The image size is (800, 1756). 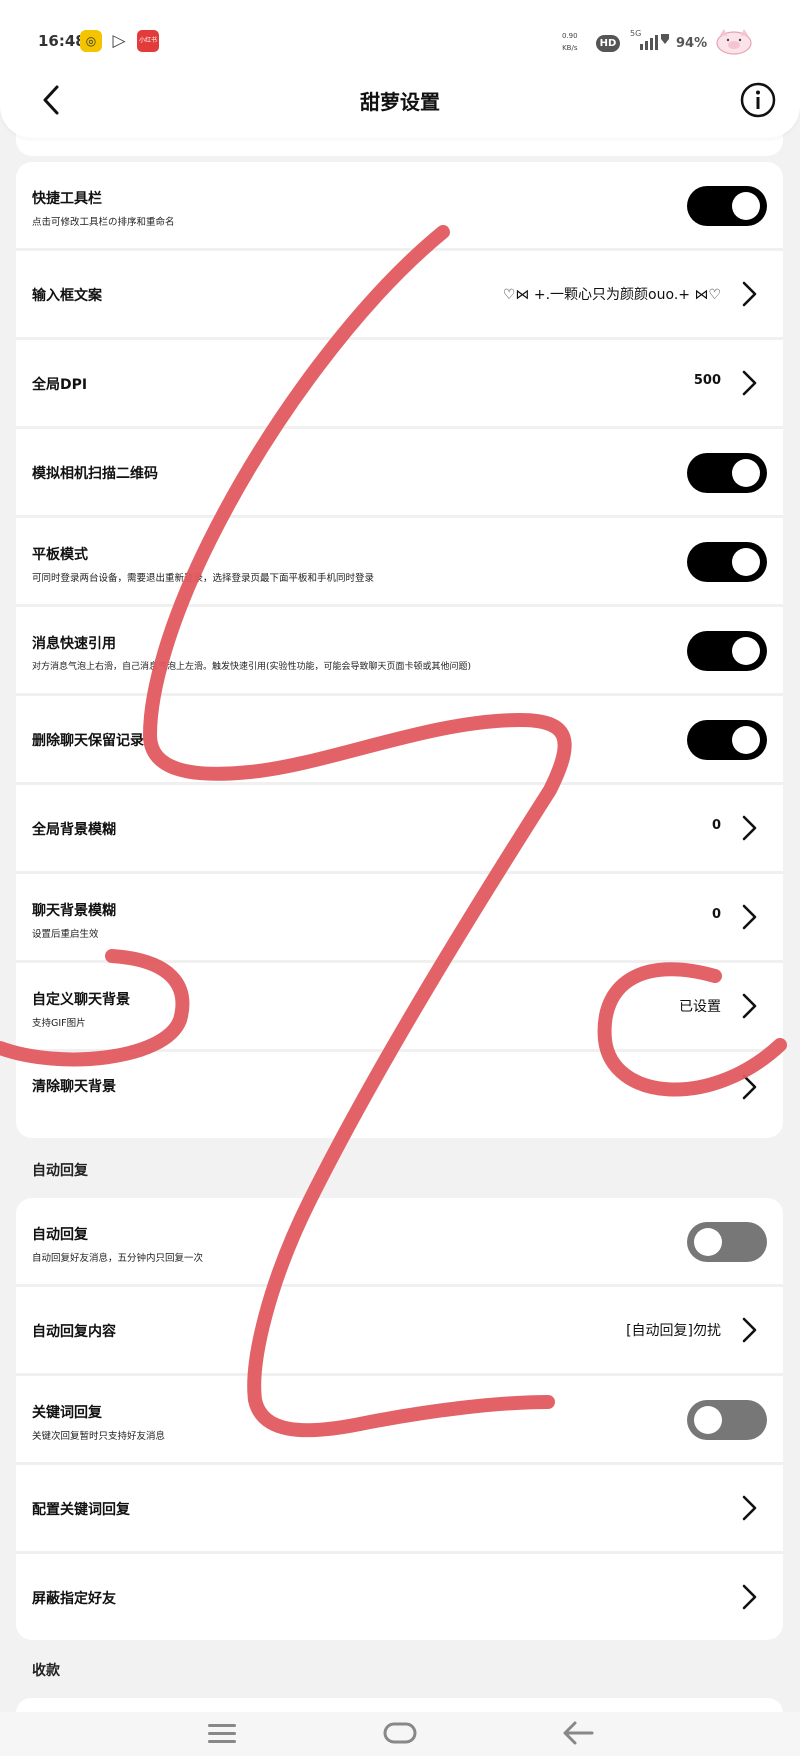 What do you see at coordinates (692, 43) in the screenshot?
I see `battery-level: 94%` at bounding box center [692, 43].